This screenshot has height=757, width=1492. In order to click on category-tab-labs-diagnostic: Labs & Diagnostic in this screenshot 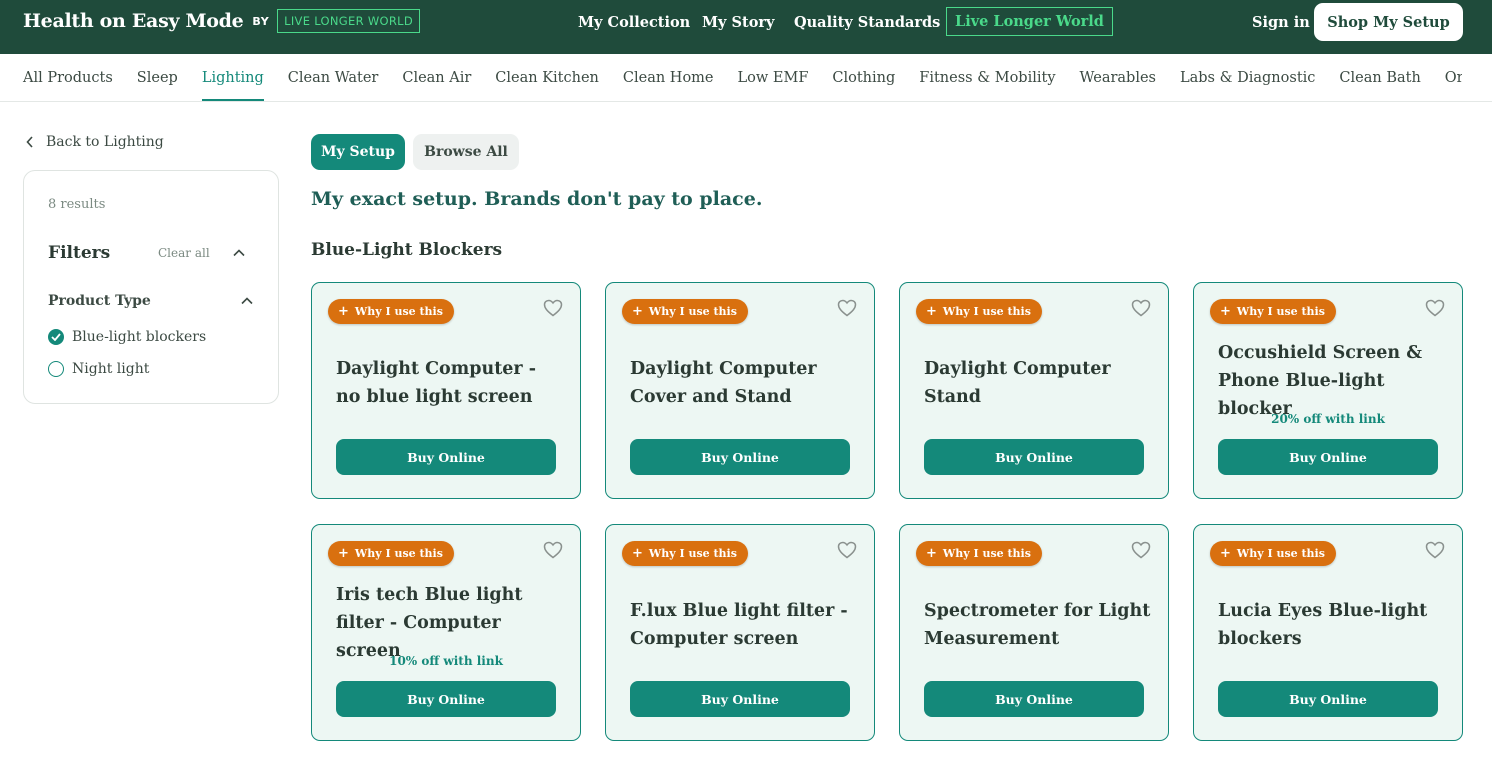, I will do `click(1247, 77)`.